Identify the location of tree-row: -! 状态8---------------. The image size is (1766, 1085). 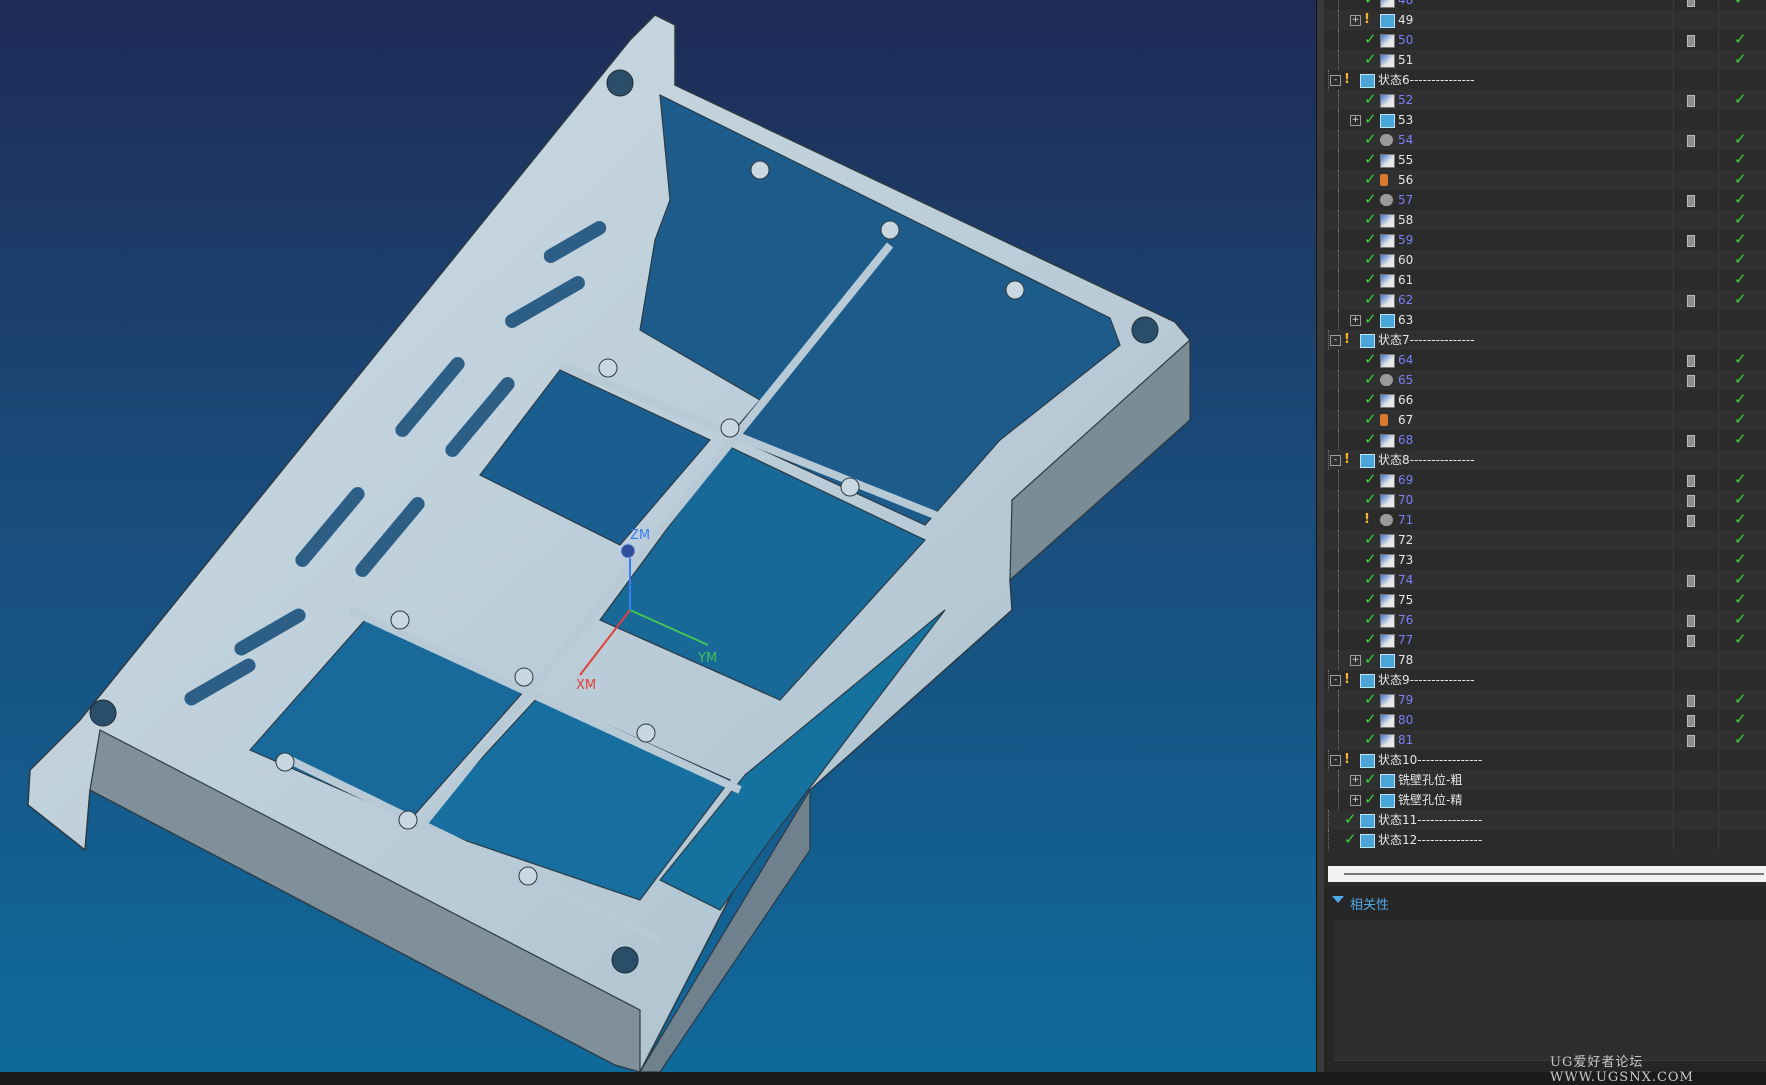
(1545, 460).